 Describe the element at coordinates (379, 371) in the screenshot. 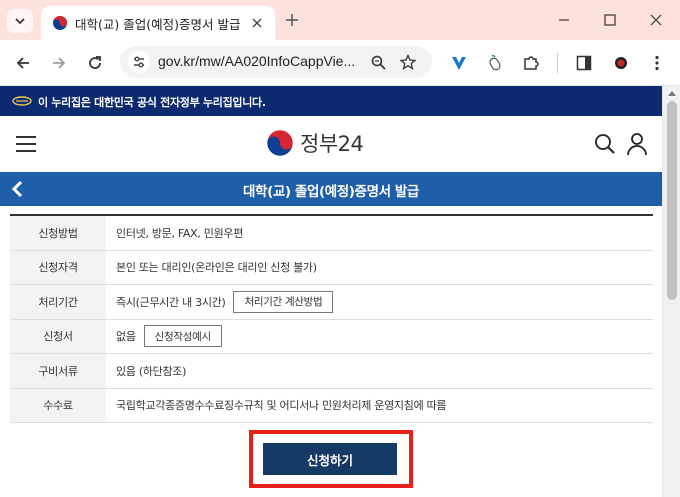

I see `row-value: 있음 (하단참조)` at that location.